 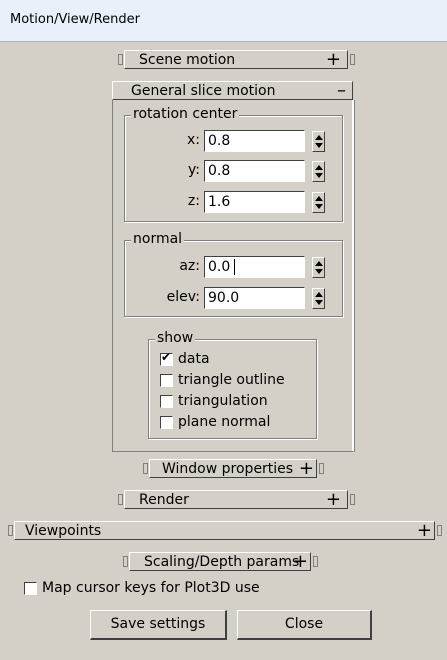 What do you see at coordinates (254, 267) in the screenshot?
I see `az-input: 0.0` at bounding box center [254, 267].